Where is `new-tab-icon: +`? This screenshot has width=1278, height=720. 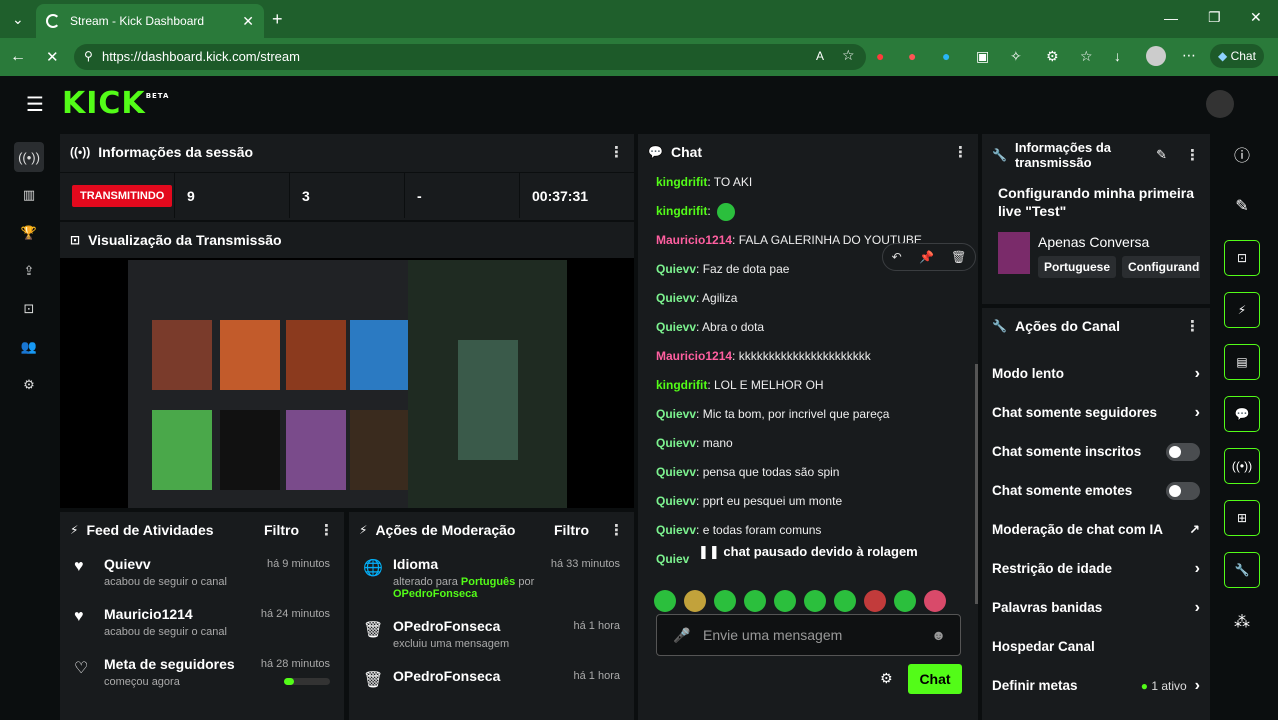
new-tab-icon: + is located at coordinates (277, 19).